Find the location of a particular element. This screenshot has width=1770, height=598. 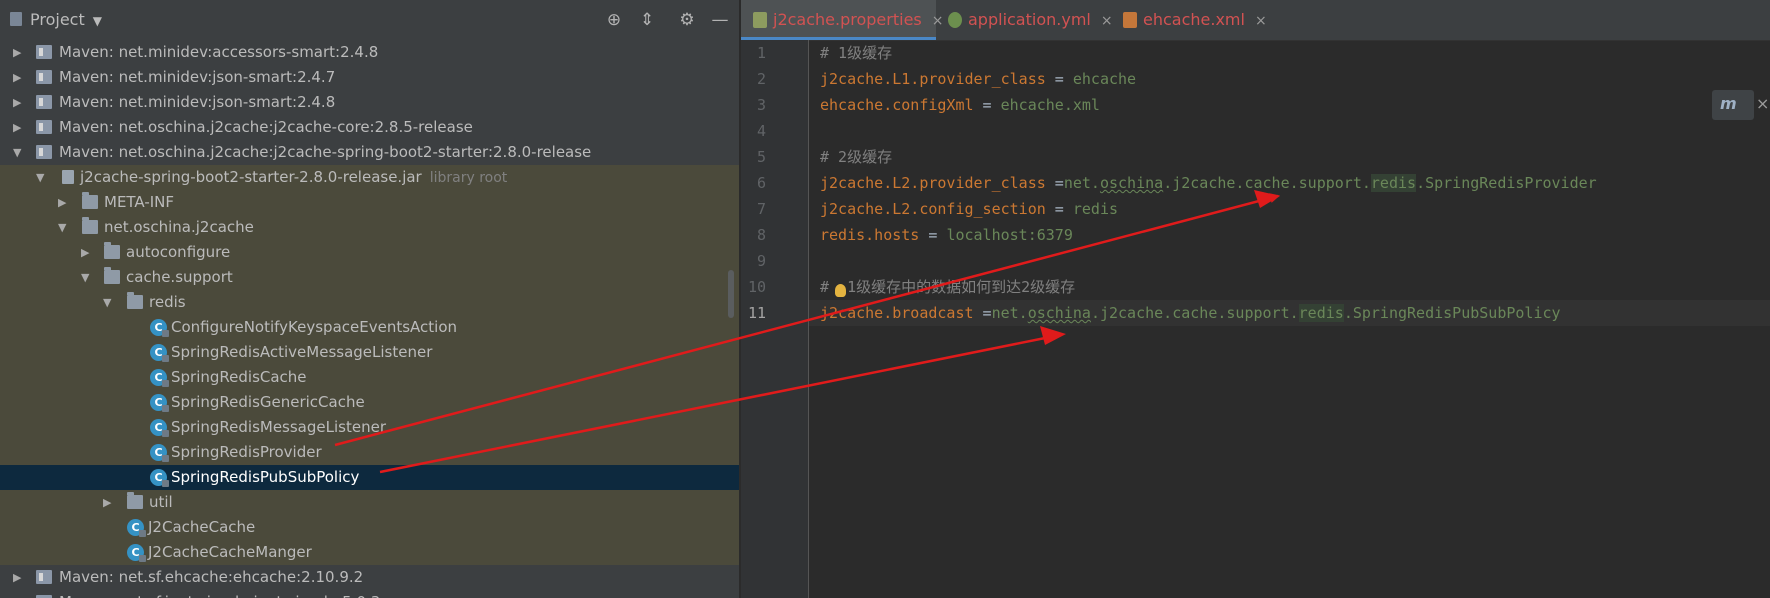

line-number-gutter: 1 2 3 4 5 6 7 8 9 10 11 is located at coordinates (775, 319).